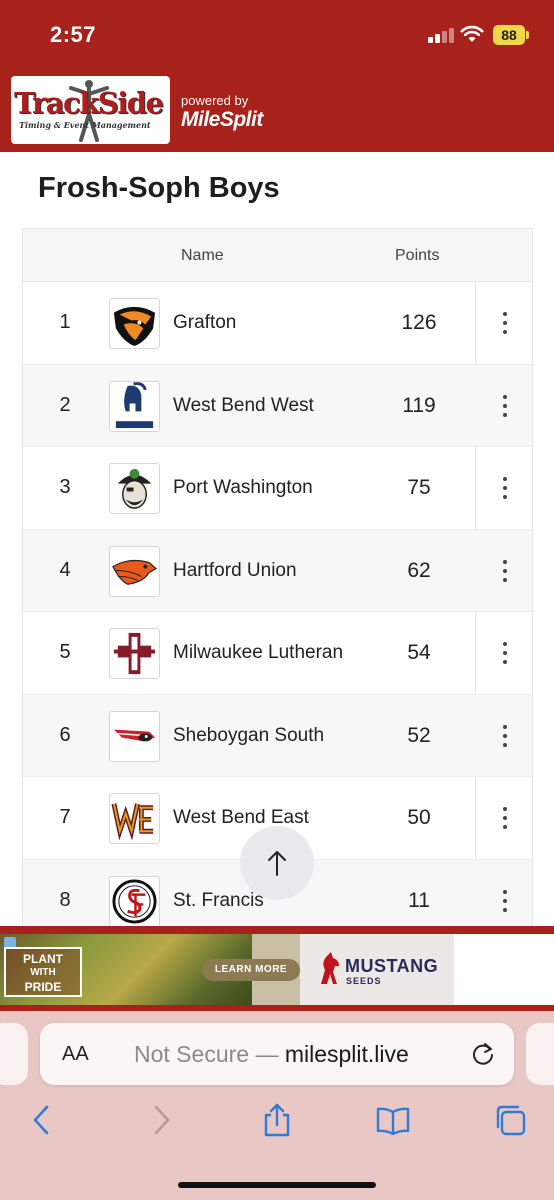 This screenshot has width=554, height=1200. I want to click on status-time: 2:57, so click(73, 34).